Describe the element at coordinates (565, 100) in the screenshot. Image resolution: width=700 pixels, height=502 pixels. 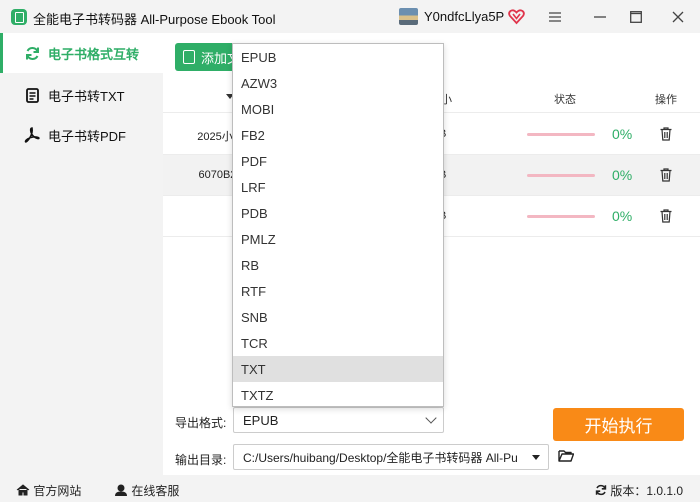
I see `column-status: 状态` at that location.